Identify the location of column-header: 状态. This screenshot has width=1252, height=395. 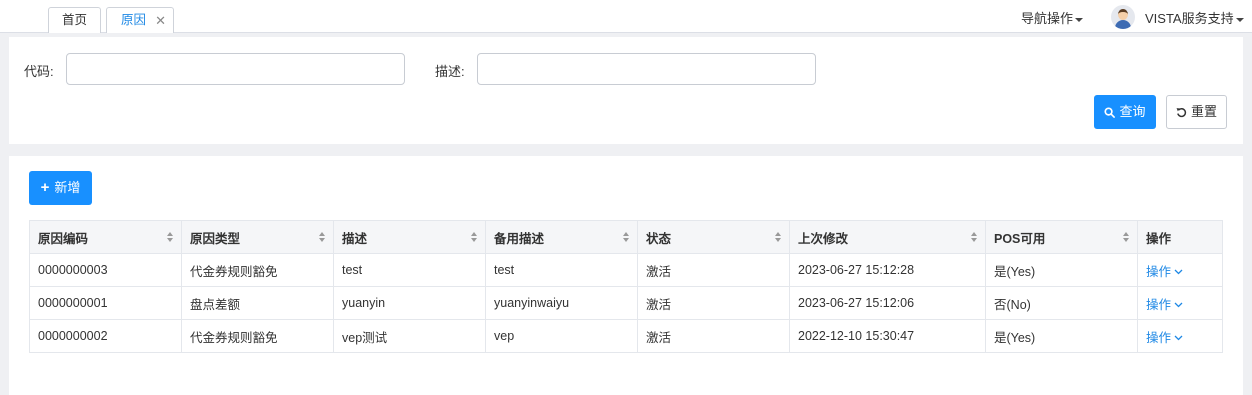
(713, 237).